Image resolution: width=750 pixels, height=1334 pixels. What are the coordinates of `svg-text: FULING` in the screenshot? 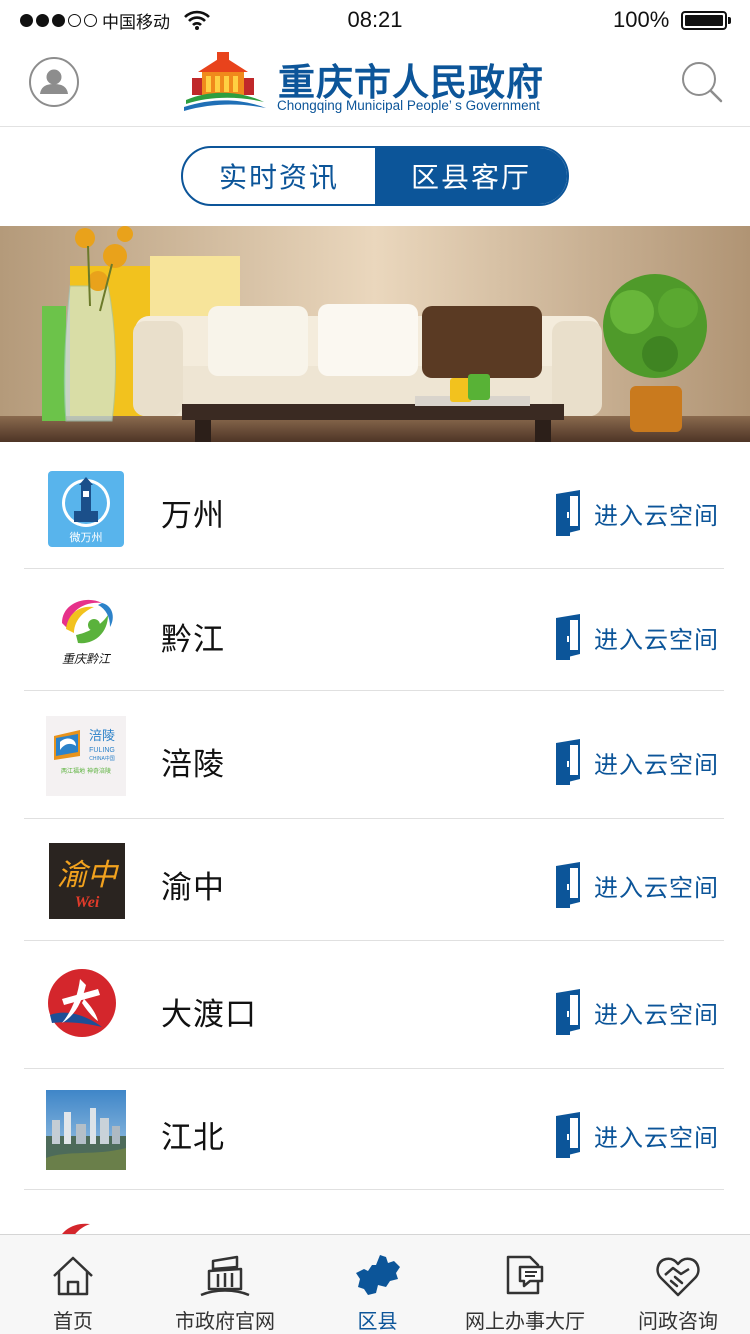 It's located at (102, 750).